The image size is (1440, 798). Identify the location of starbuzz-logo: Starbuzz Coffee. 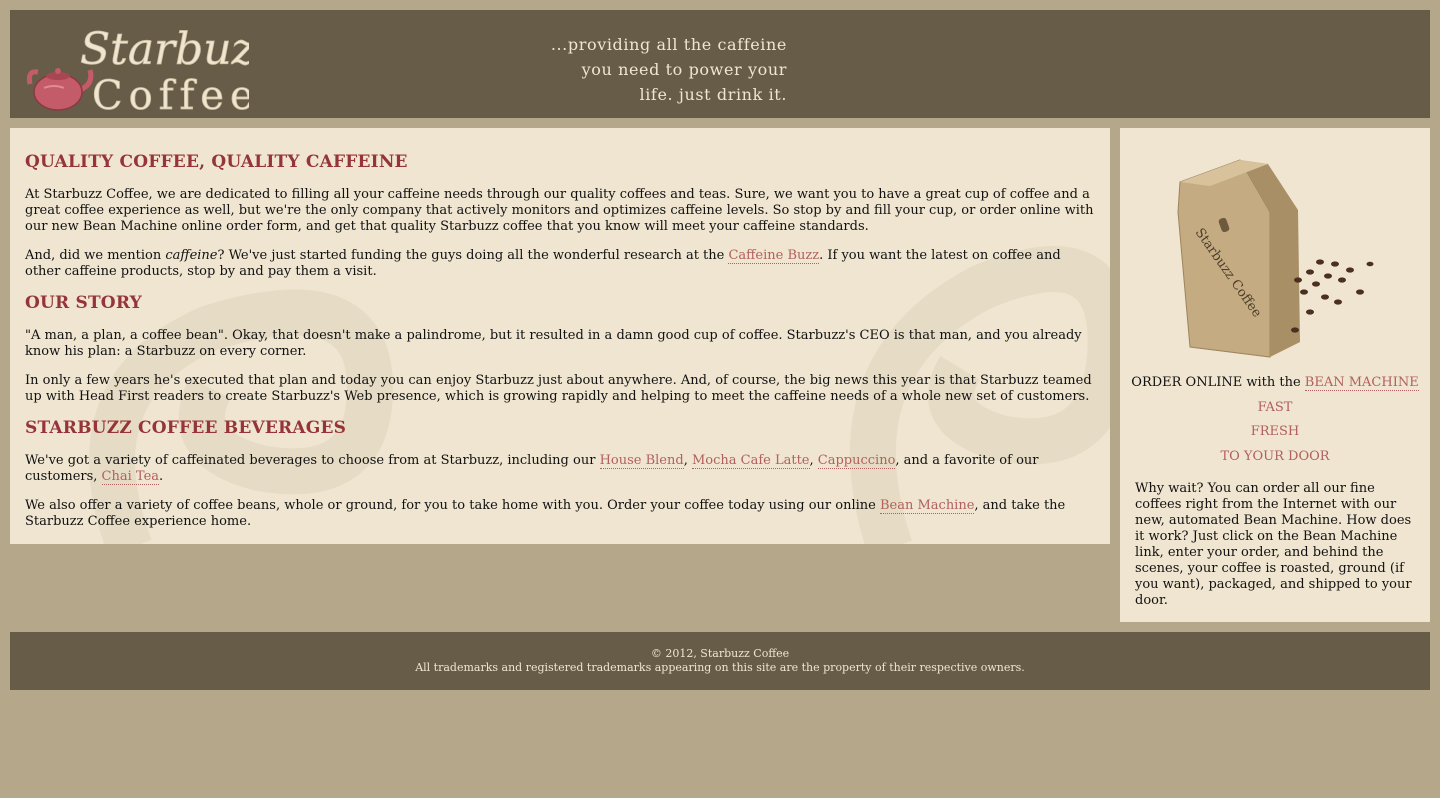
(151, 66).